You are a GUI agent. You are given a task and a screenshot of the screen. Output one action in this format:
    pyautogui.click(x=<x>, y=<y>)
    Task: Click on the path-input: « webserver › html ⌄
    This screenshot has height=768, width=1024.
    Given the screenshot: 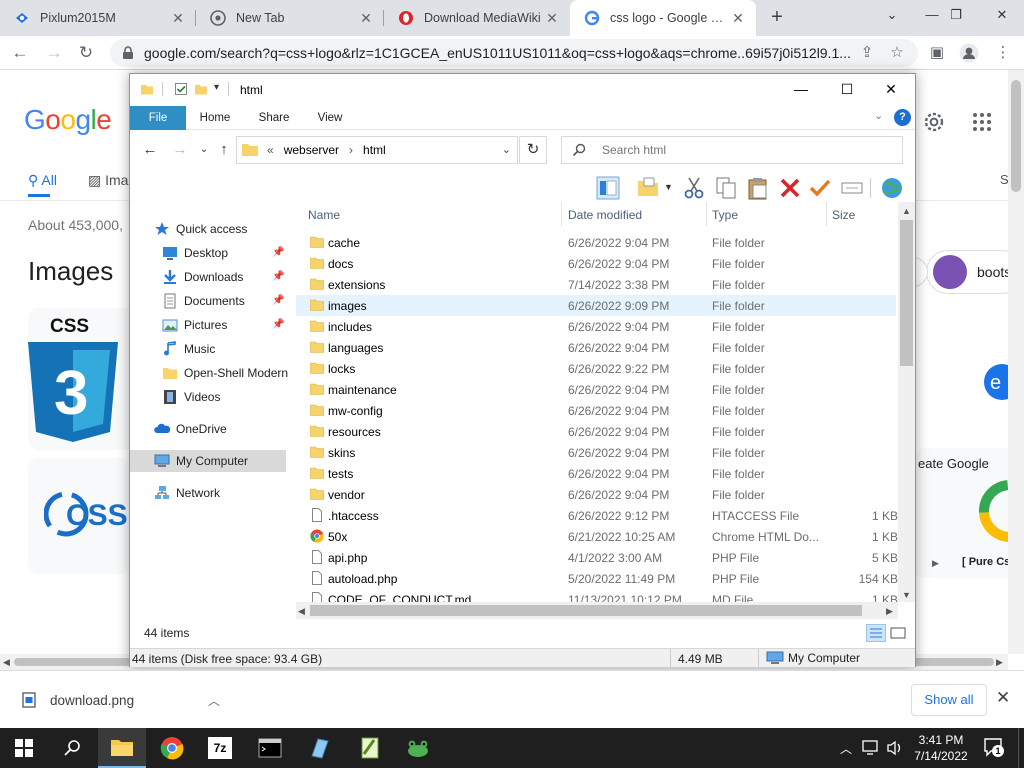 What is the action you would take?
    pyautogui.click(x=377, y=150)
    